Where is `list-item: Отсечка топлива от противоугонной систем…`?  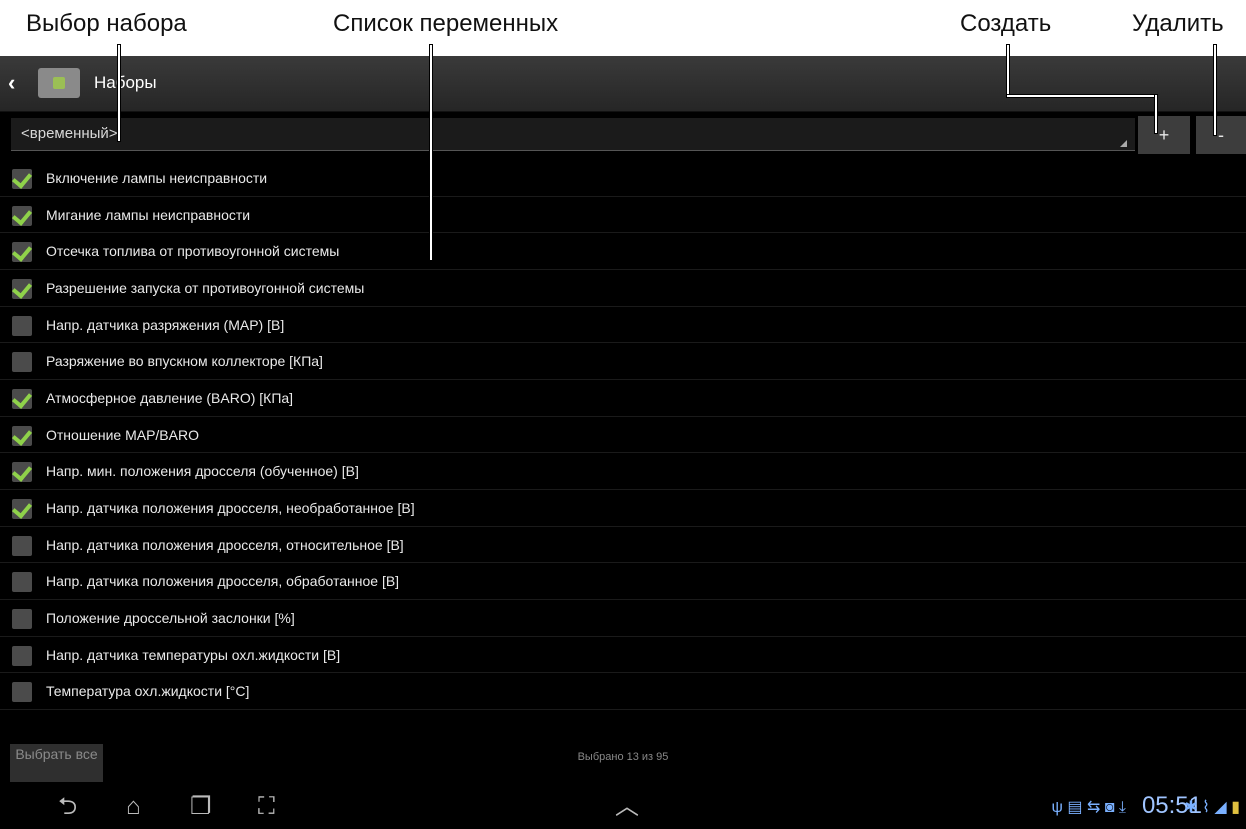
list-item: Отсечка топлива от противоугонной систем… is located at coordinates (623, 251).